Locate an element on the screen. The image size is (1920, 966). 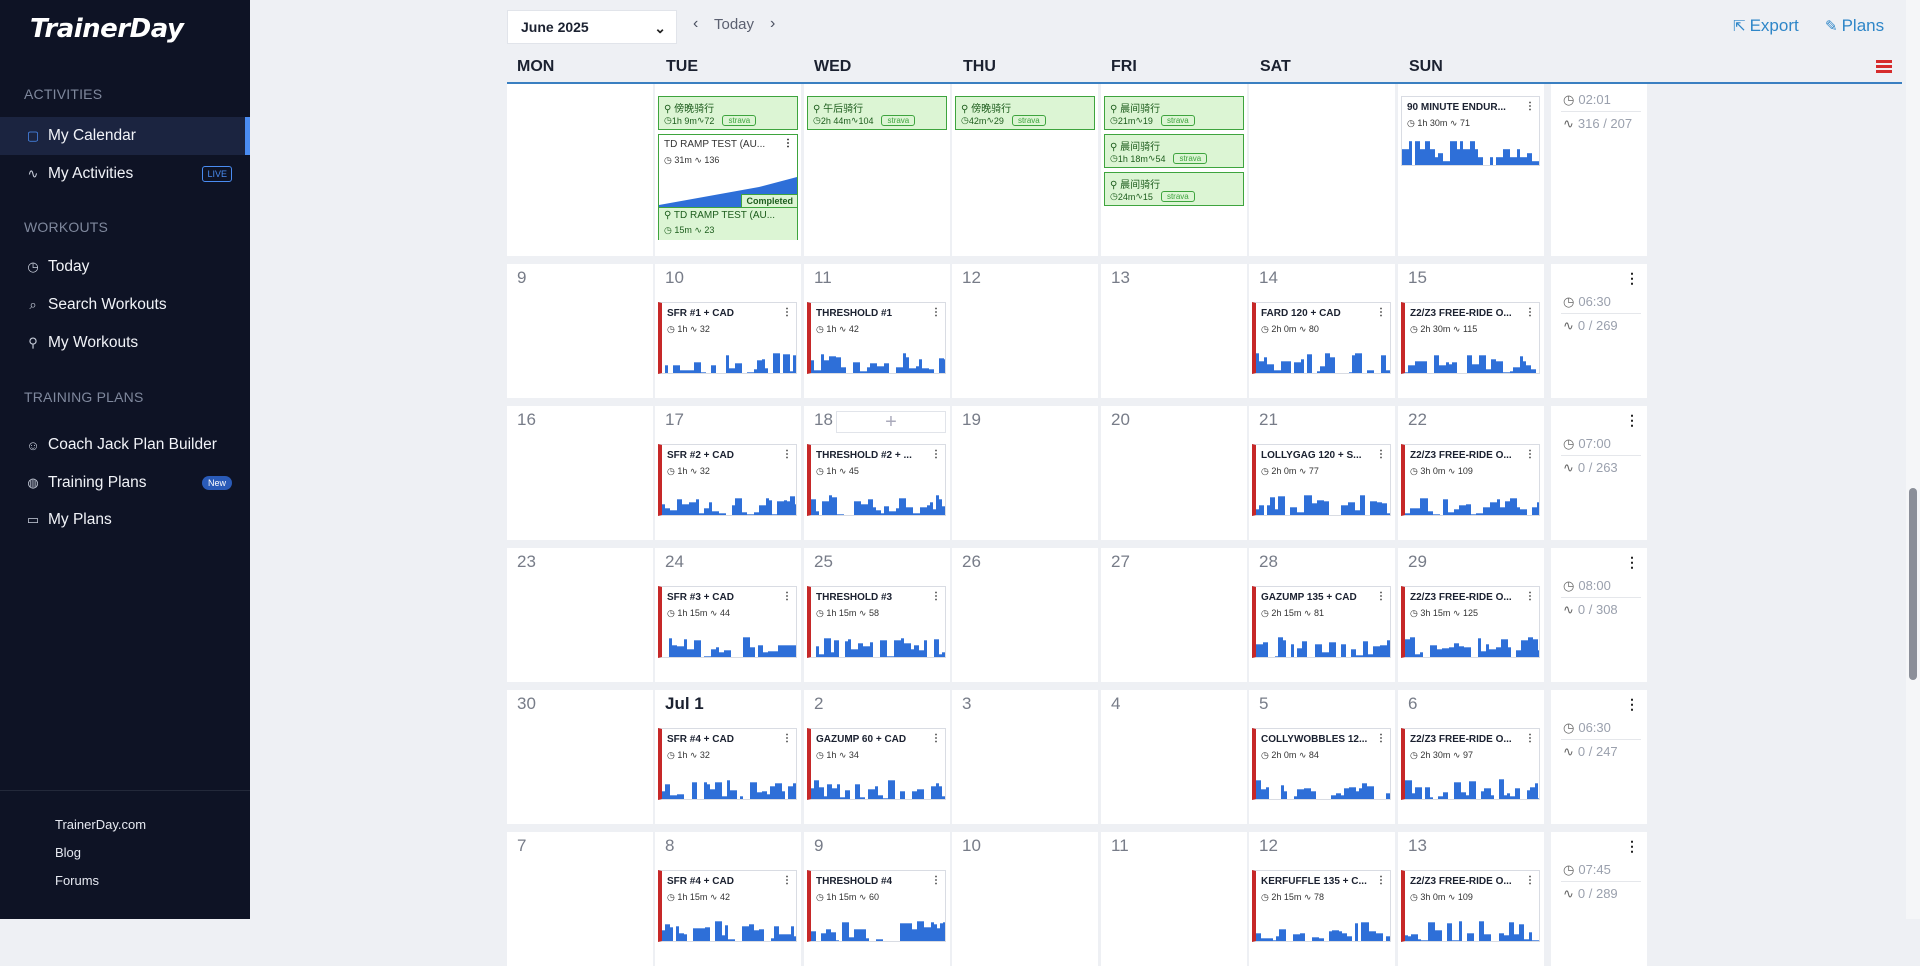
today-button: Today is located at coordinates (734, 24).